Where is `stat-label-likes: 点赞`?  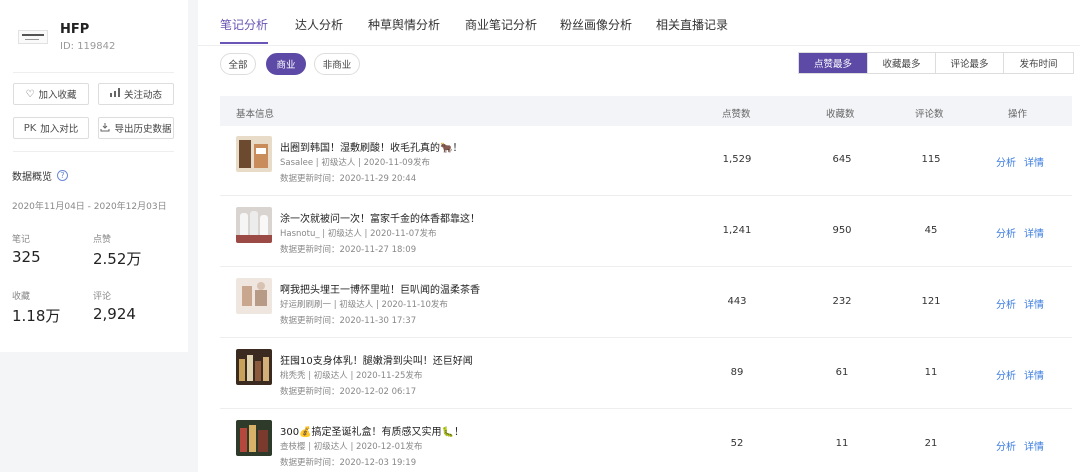 stat-label-likes: 点赞 is located at coordinates (102, 240).